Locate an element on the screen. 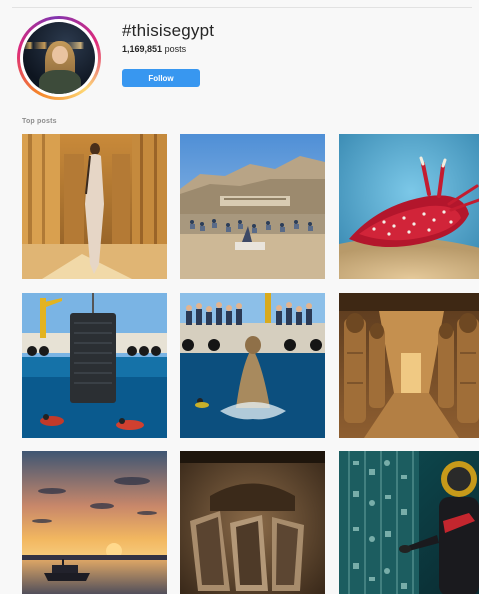 The image size is (479, 594). avatar-photo is located at coordinates (59, 58).